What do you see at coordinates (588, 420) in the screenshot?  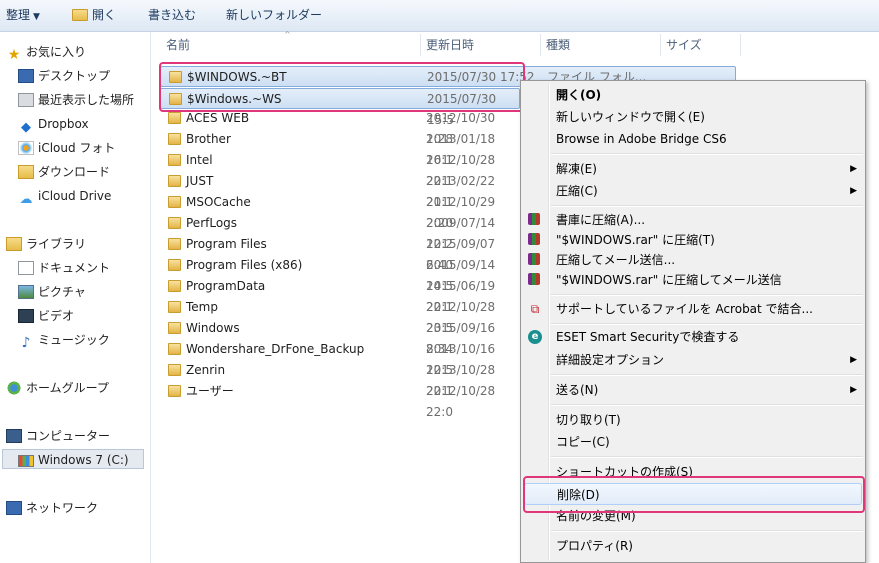 I see `menu-label: 切り取り(T)` at bounding box center [588, 420].